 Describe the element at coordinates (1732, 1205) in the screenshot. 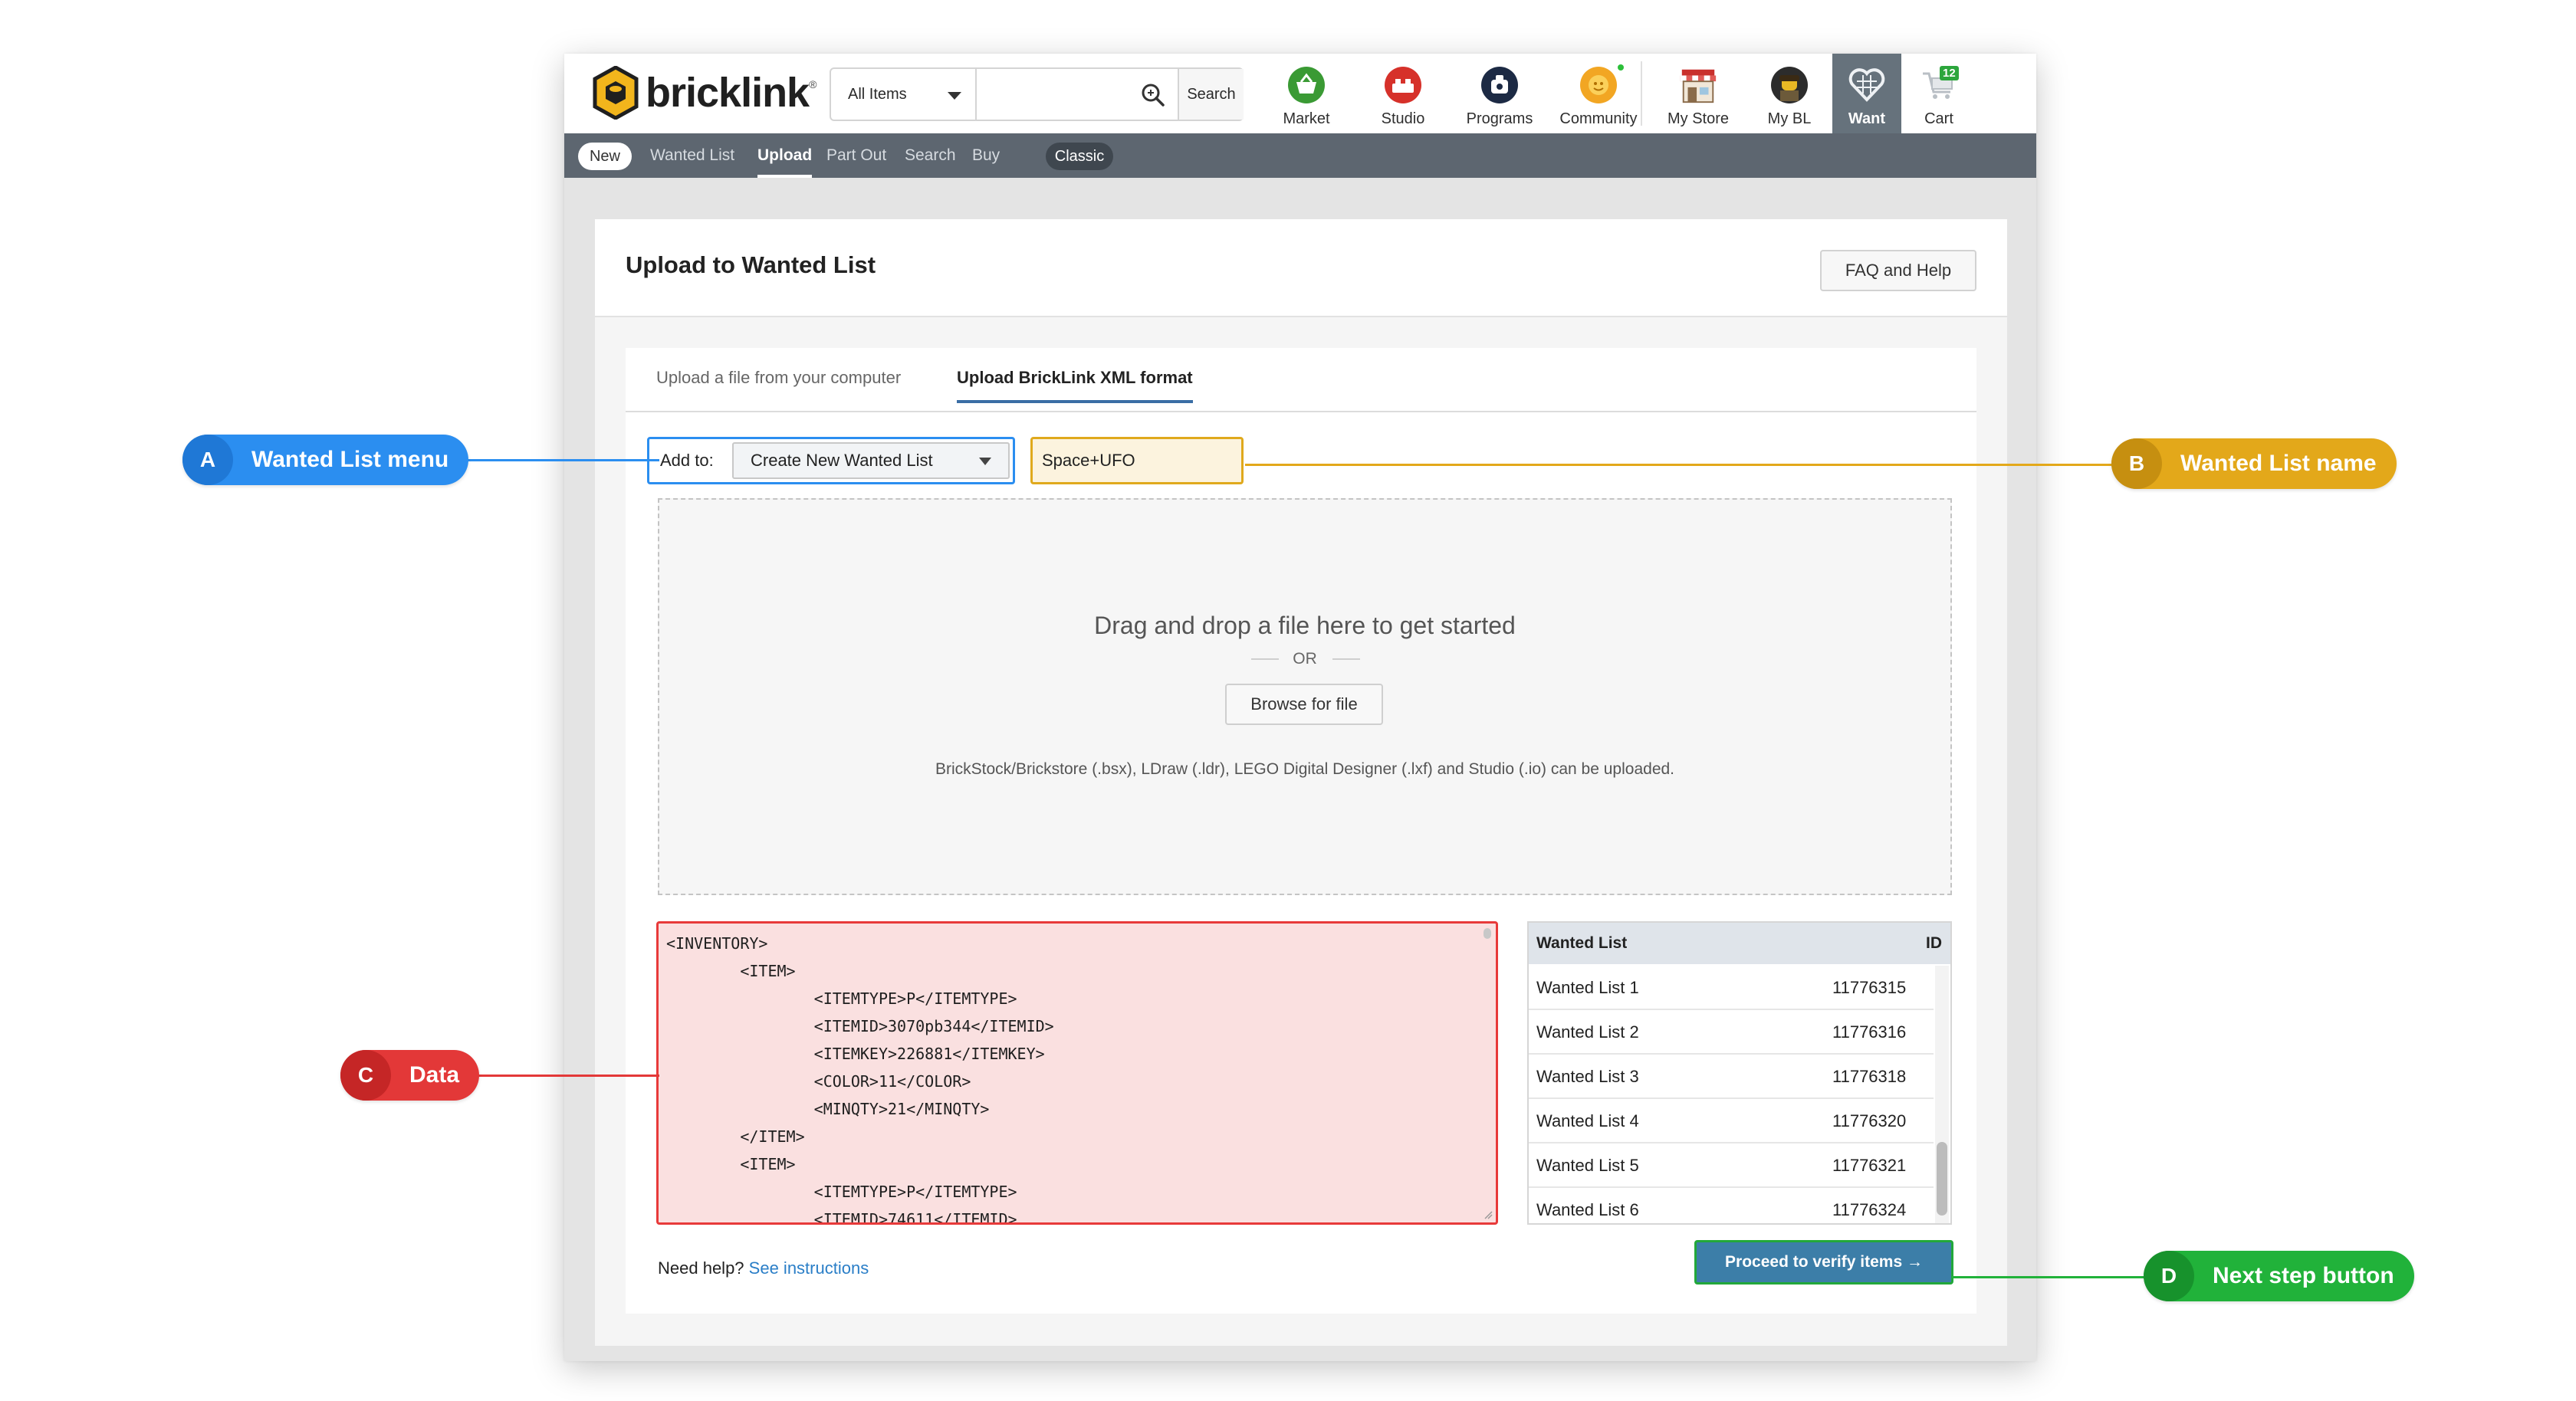

I see `table-row: Wanted List 6 11776324` at that location.